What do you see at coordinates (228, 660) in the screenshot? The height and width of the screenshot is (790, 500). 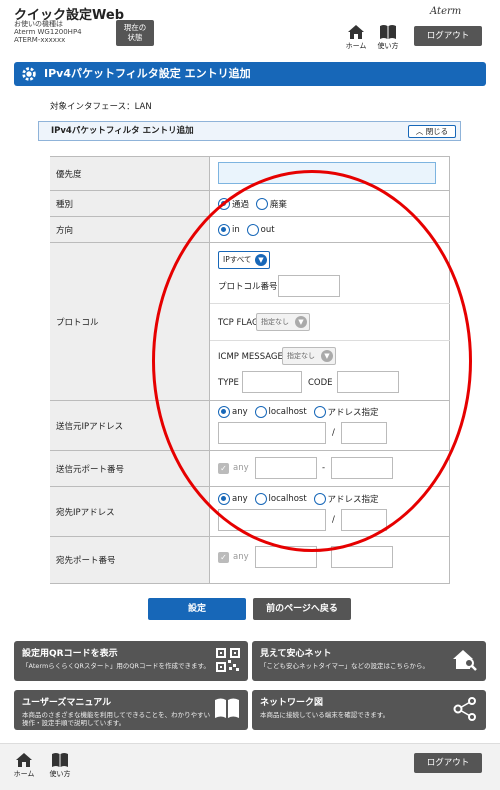 I see `qr-code-icon` at bounding box center [228, 660].